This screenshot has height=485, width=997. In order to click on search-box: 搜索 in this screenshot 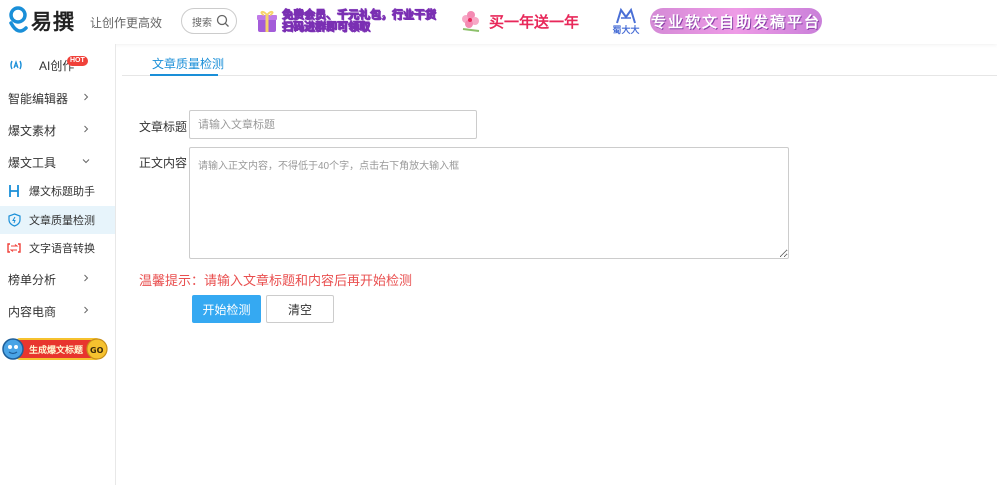, I will do `click(209, 21)`.